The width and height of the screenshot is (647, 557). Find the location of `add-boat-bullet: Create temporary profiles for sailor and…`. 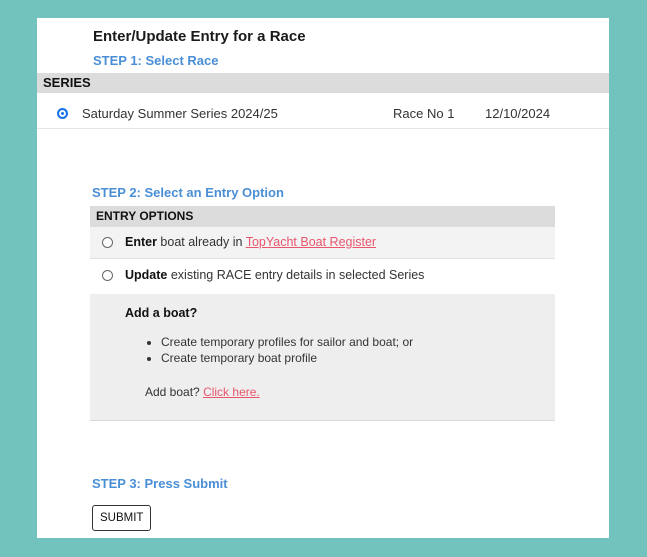

add-boat-bullet: Create temporary profiles for sailor and… is located at coordinates (287, 342).